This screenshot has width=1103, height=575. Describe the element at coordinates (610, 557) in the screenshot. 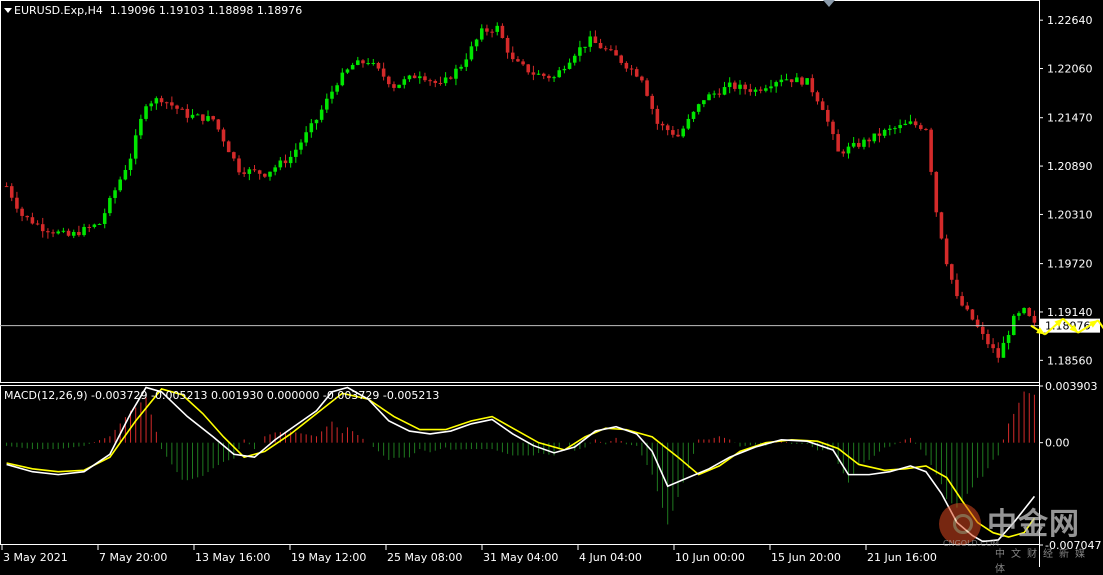

I see `time-tick-label: 4 Jun 04:00` at that location.